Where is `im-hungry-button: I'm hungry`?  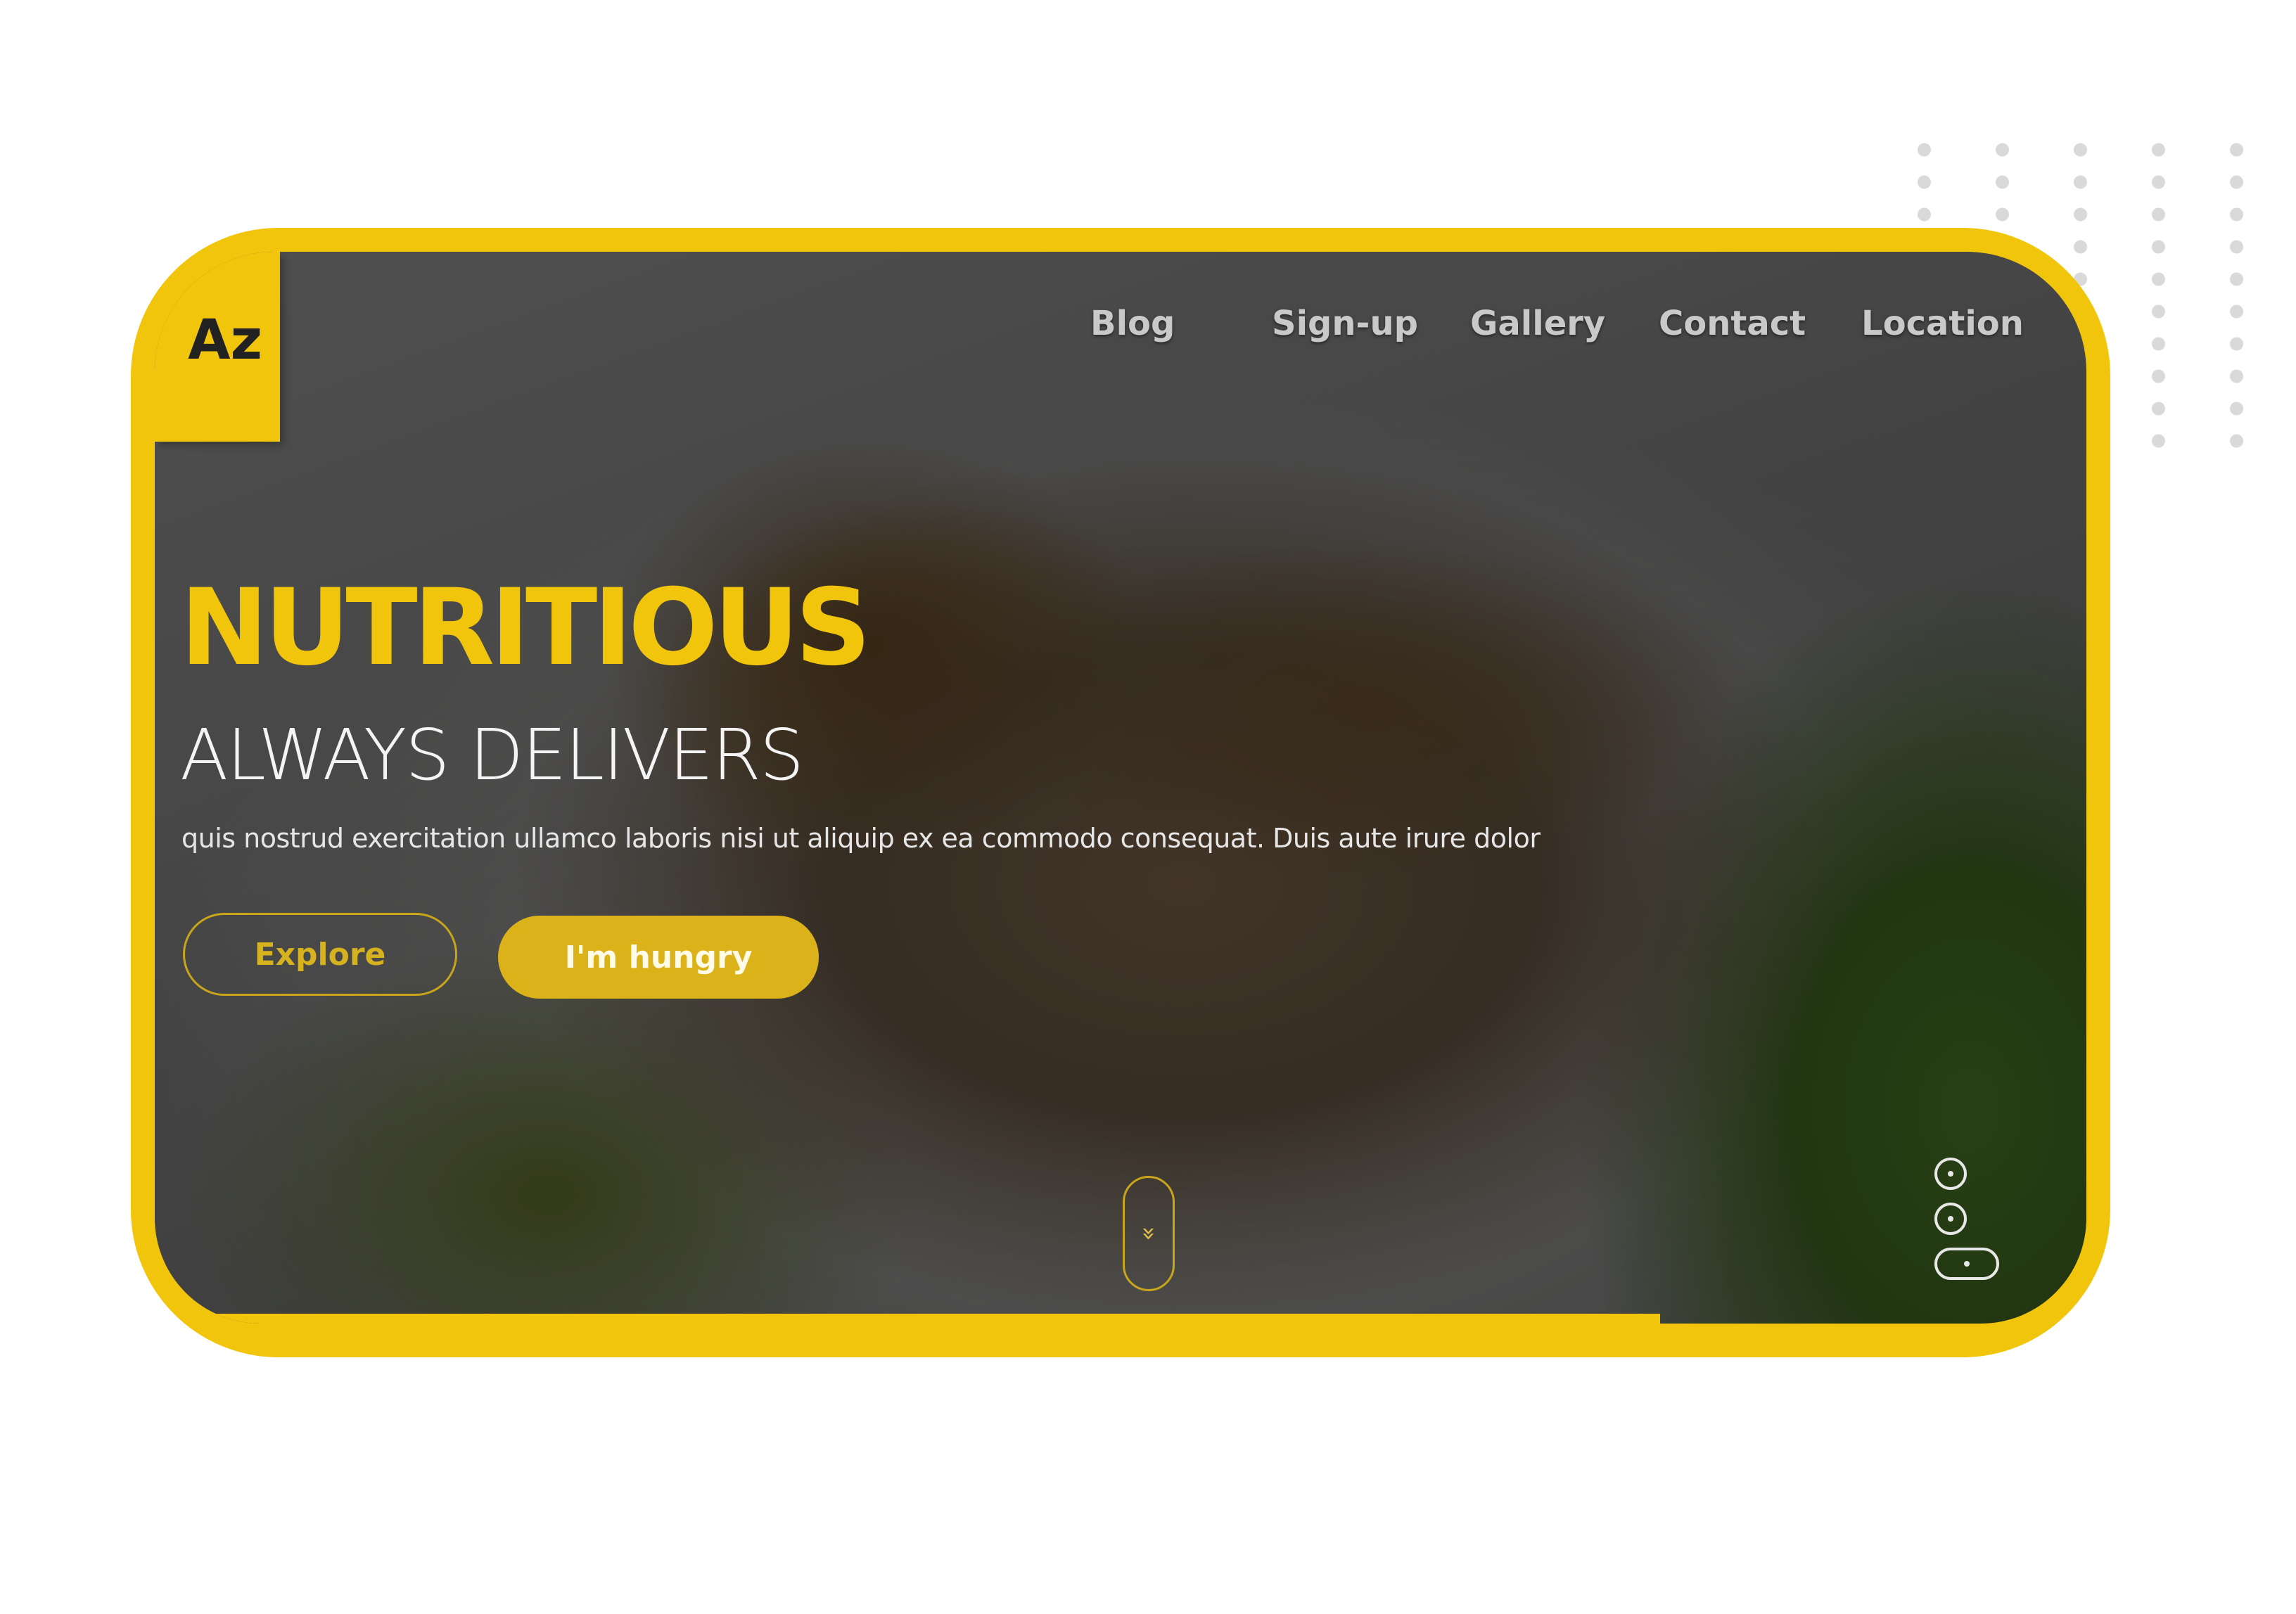 im-hungry-button: I'm hungry is located at coordinates (659, 958).